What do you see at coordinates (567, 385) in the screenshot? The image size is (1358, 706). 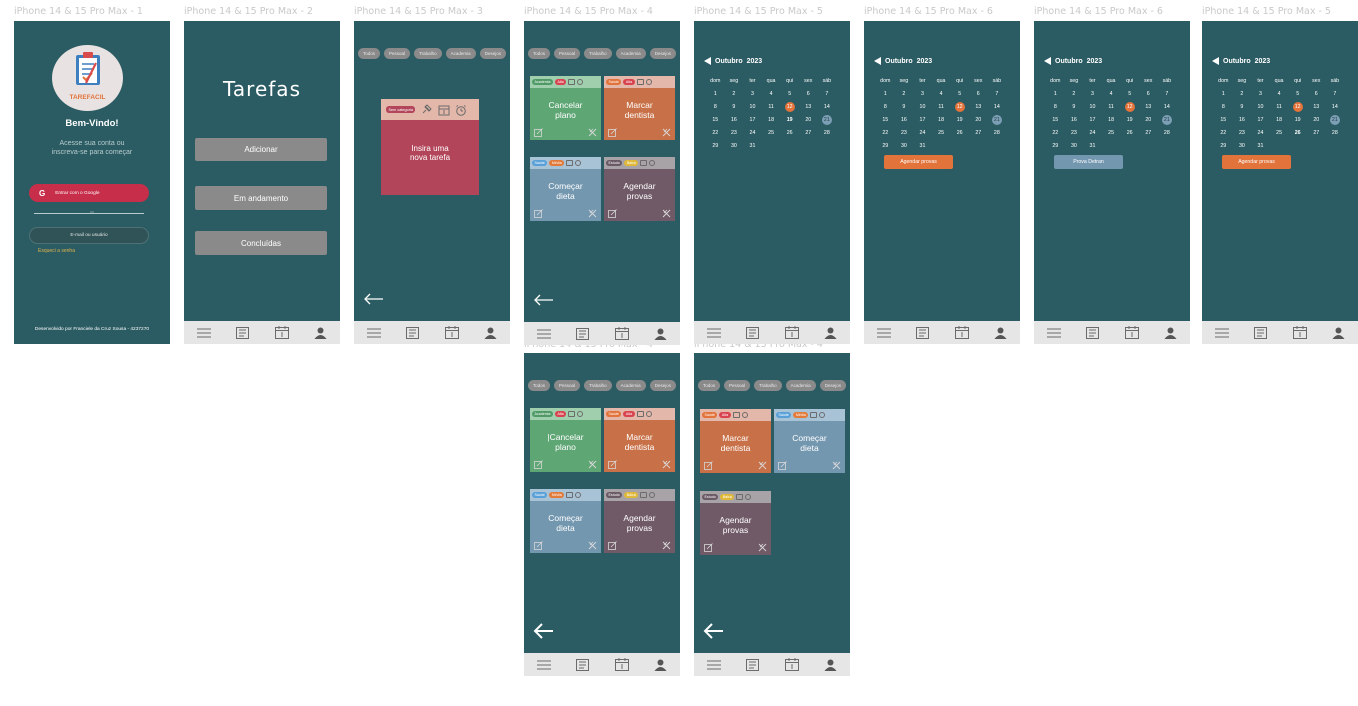 I see `category-chip: Pessoal` at bounding box center [567, 385].